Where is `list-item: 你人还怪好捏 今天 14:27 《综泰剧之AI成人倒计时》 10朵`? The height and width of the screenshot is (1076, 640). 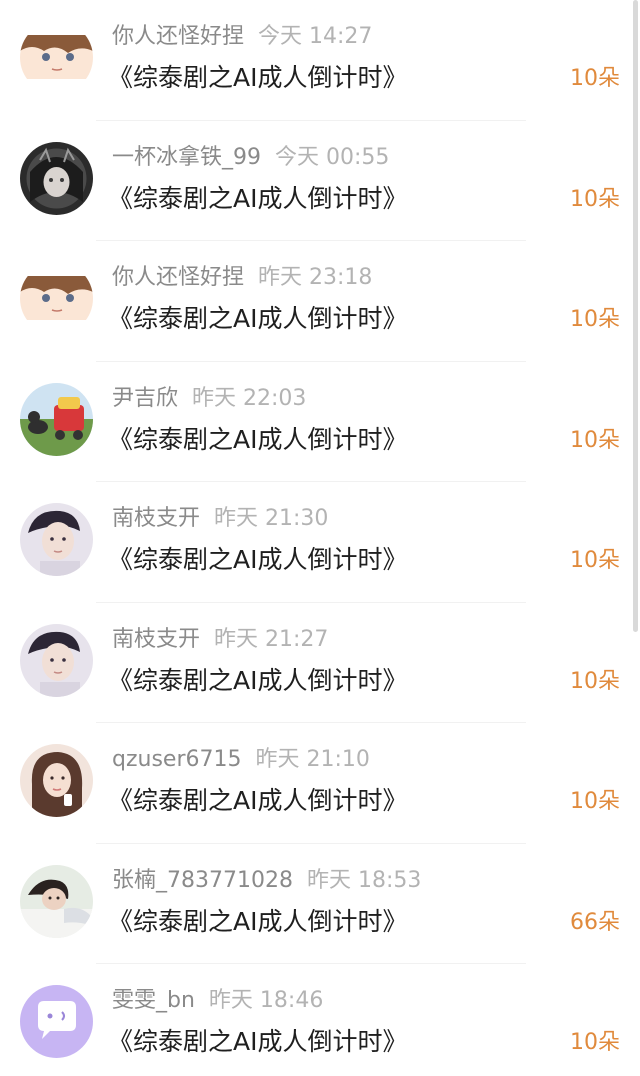
list-item: 你人还怪好捏 今天 14:27 《综泰剧之AI成人倒计时》 10朵 is located at coordinates (320, 60).